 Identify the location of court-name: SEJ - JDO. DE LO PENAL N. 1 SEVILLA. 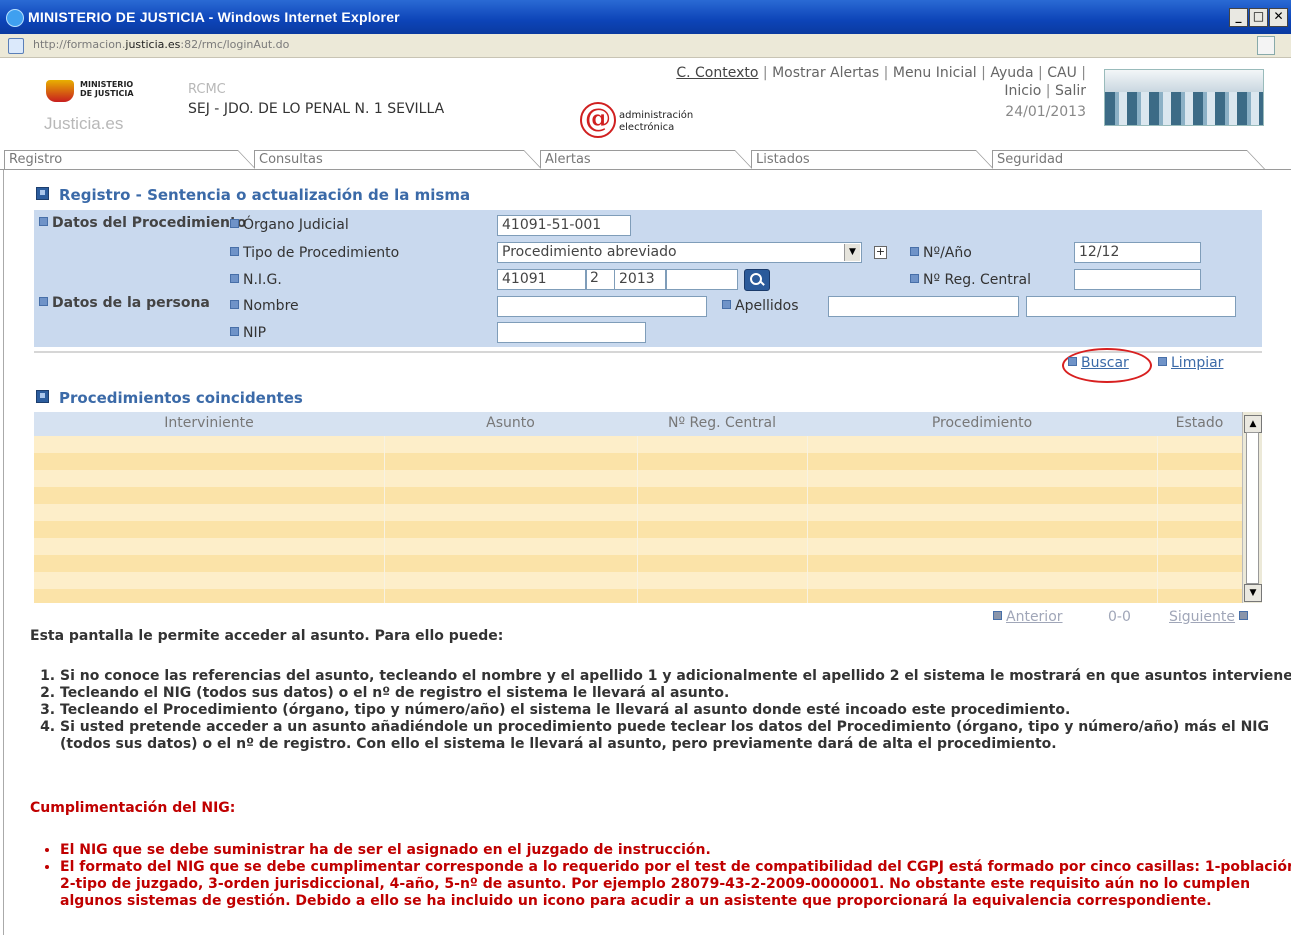
(316, 109).